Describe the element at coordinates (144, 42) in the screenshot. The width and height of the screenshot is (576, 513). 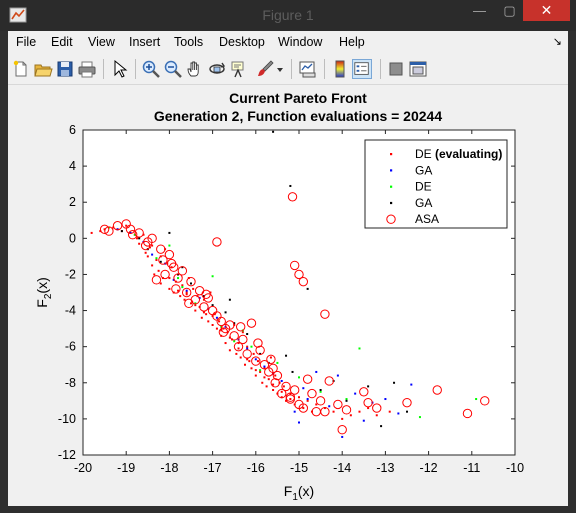
I see `menu-insert: Insert` at that location.